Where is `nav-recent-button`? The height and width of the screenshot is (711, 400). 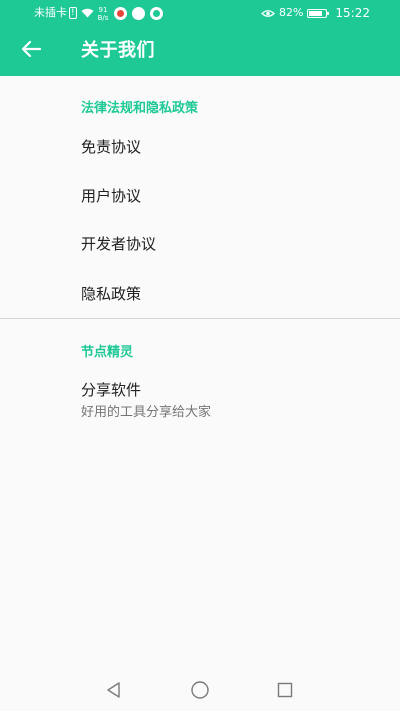 nav-recent-button is located at coordinates (285, 692).